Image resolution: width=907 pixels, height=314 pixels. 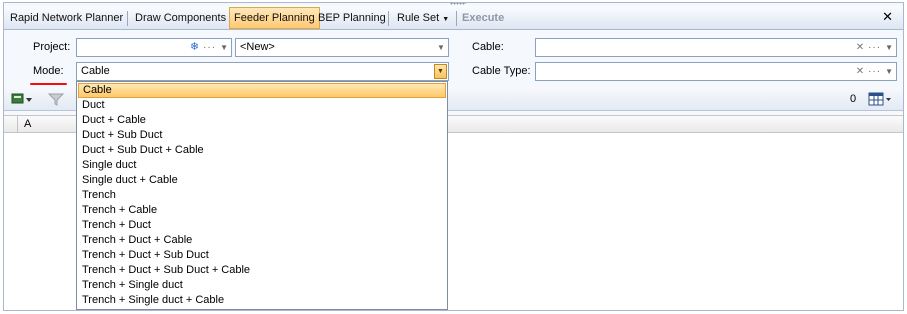 I want to click on tab-bep-planning: BEP Planning, so click(x=352, y=18).